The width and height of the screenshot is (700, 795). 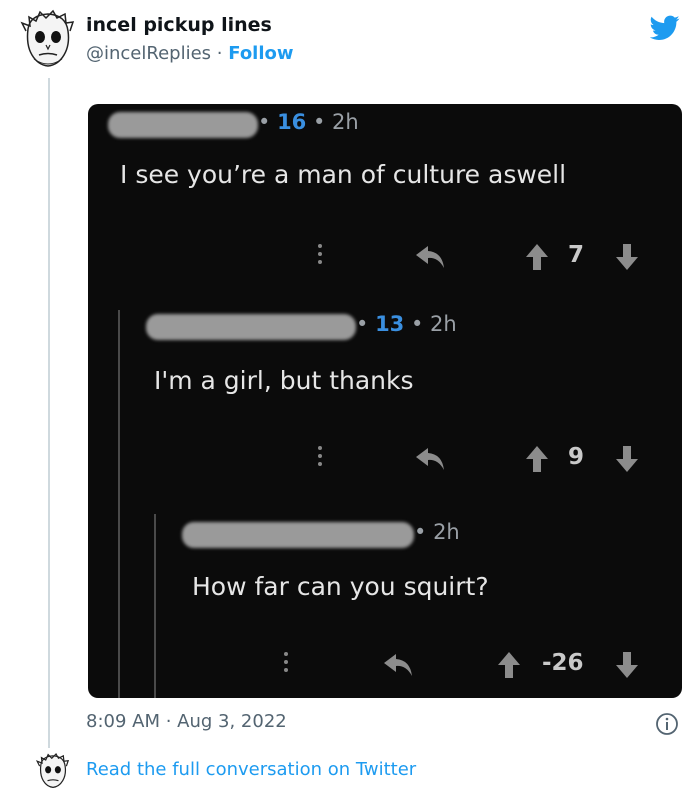 What do you see at coordinates (343, 174) in the screenshot?
I see `comment-text: I see you’re a man of culture aswell` at bounding box center [343, 174].